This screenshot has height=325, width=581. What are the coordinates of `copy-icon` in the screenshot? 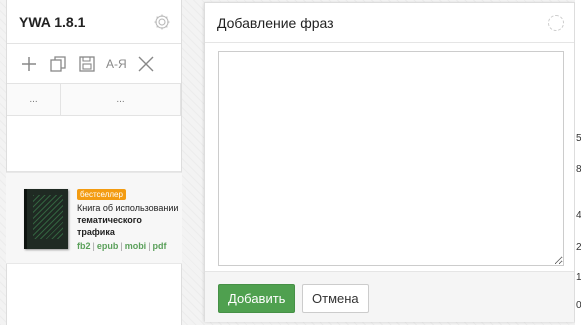 It's located at (58, 64).